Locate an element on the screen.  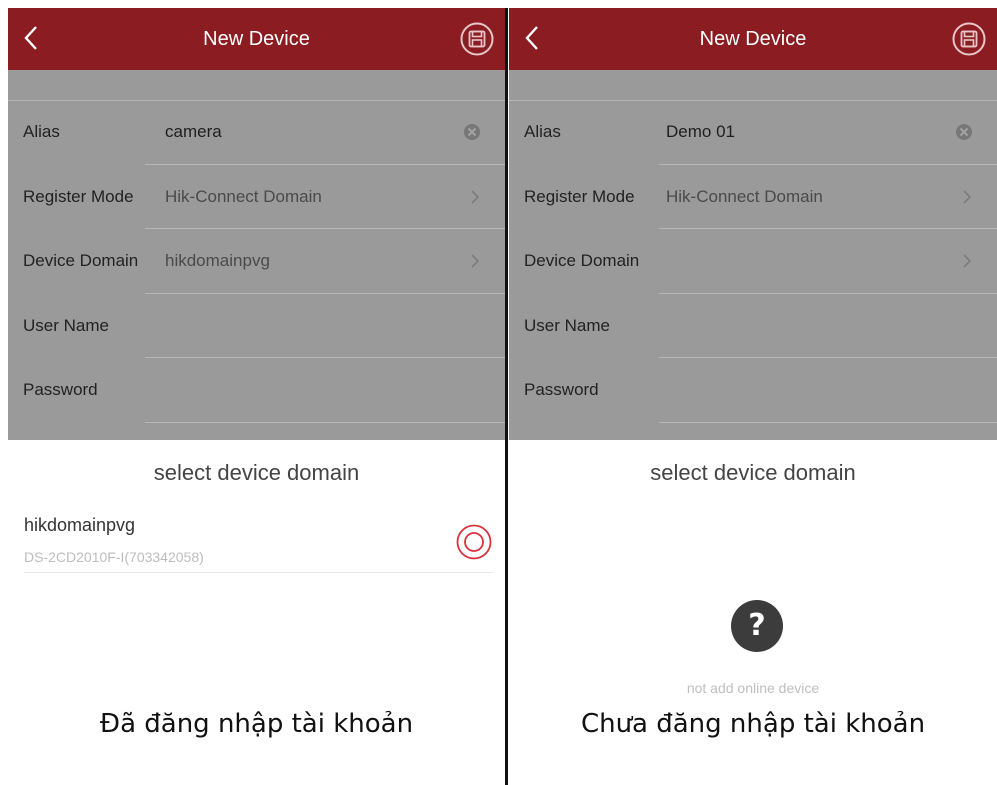
device-domain-row: Device Domain hikdomainpvg is located at coordinates (256, 261).